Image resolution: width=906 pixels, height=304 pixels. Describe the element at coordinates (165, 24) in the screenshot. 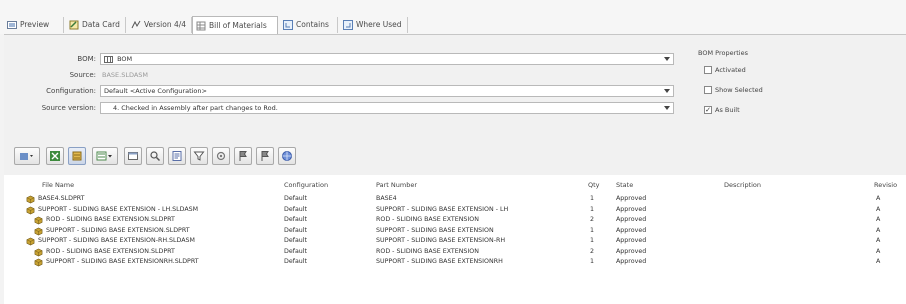

I see `tab-label: Version 4/4` at that location.